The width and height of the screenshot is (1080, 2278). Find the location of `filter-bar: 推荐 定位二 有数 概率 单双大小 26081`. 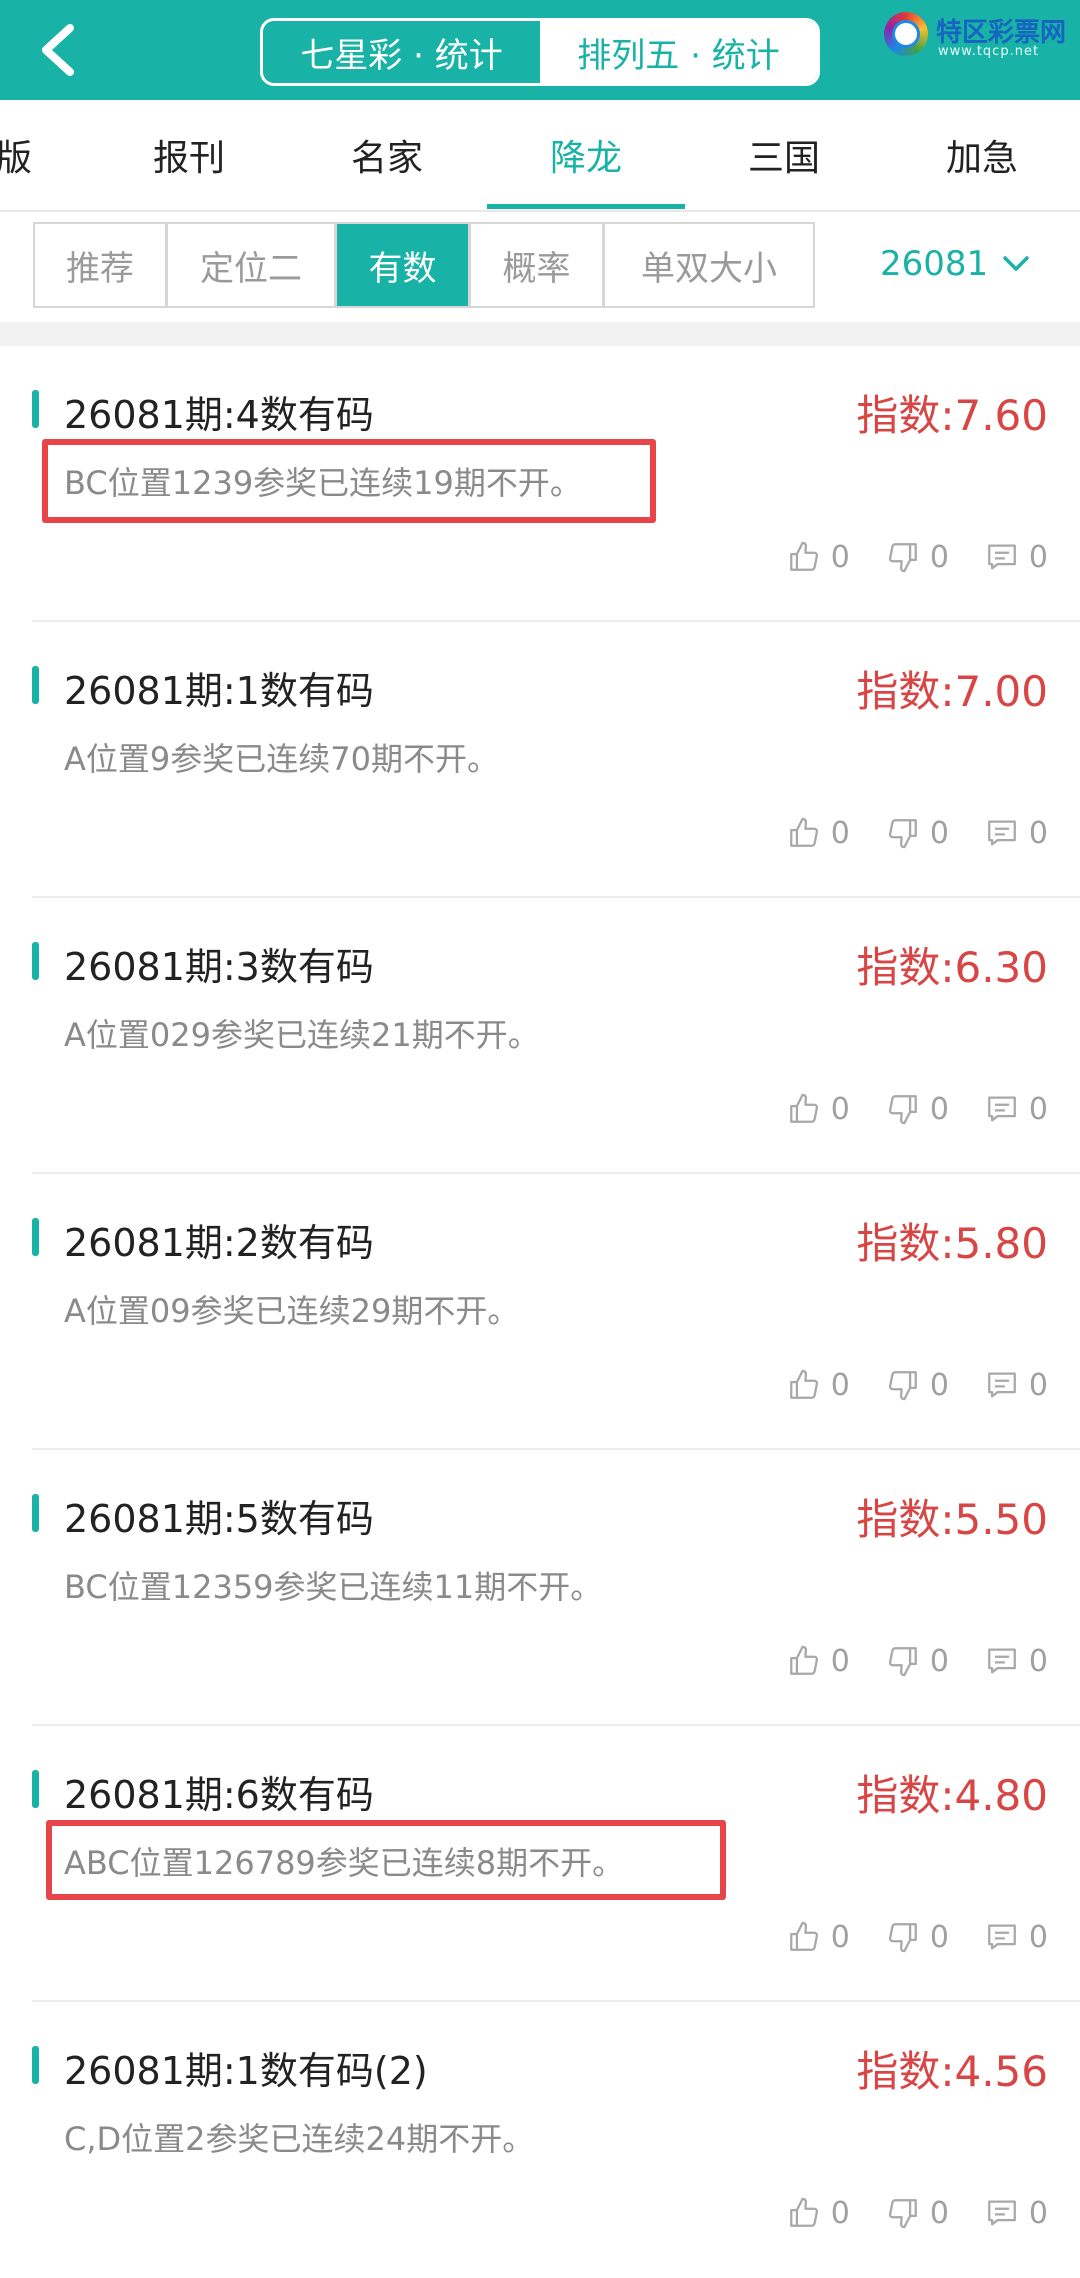

filter-bar: 推荐 定位二 有数 概率 单双大小 26081 is located at coordinates (540, 267).